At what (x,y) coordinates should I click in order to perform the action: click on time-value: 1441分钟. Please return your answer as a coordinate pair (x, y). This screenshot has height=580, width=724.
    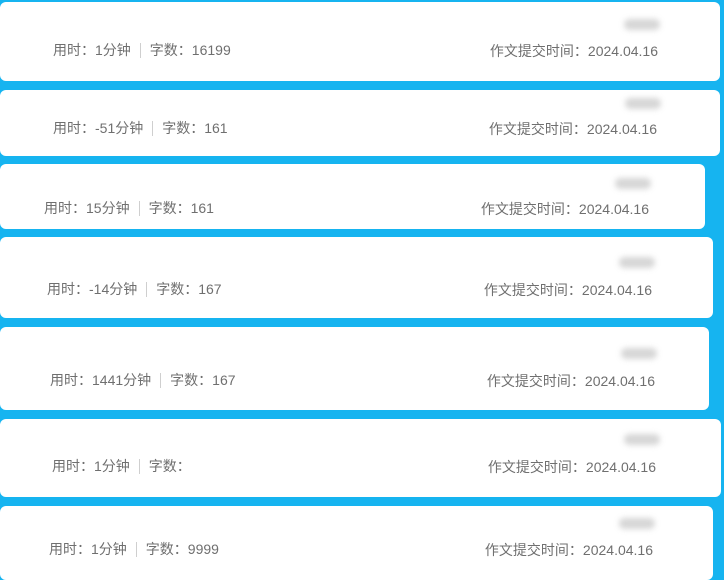
    Looking at the image, I should click on (122, 380).